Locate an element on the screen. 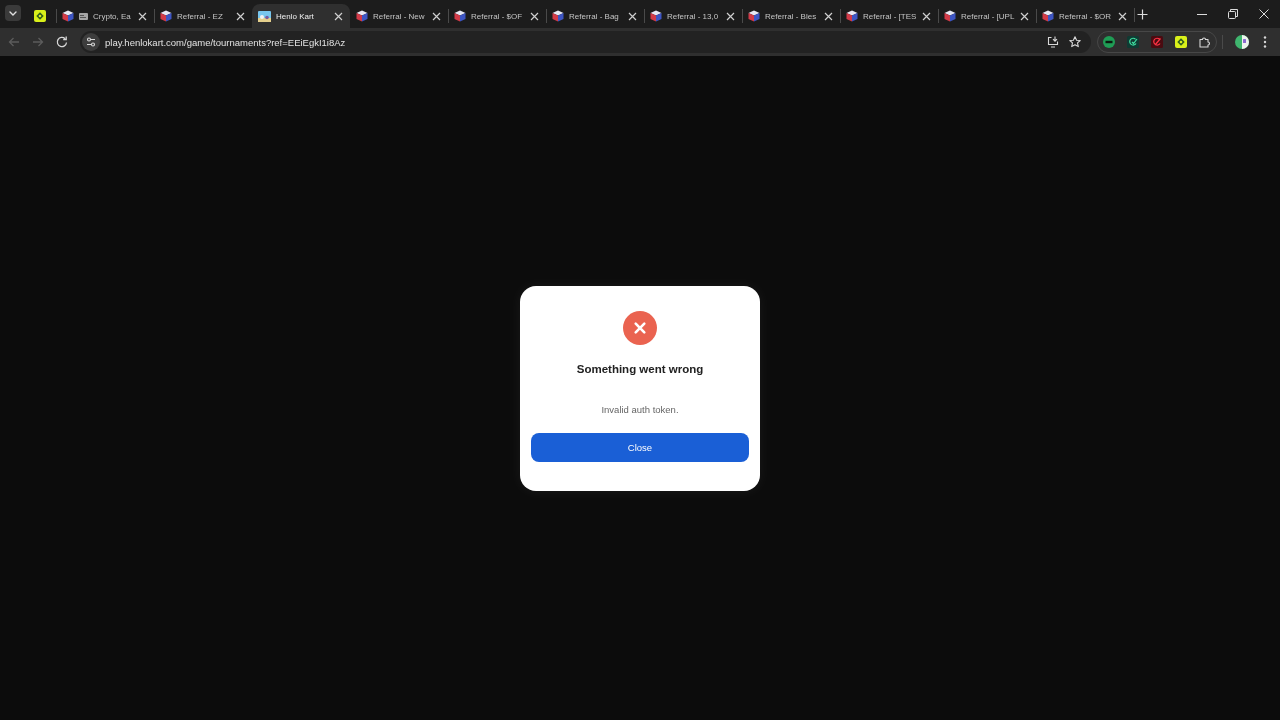 The width and height of the screenshot is (1280, 720). star-icon is located at coordinates (1075, 42).